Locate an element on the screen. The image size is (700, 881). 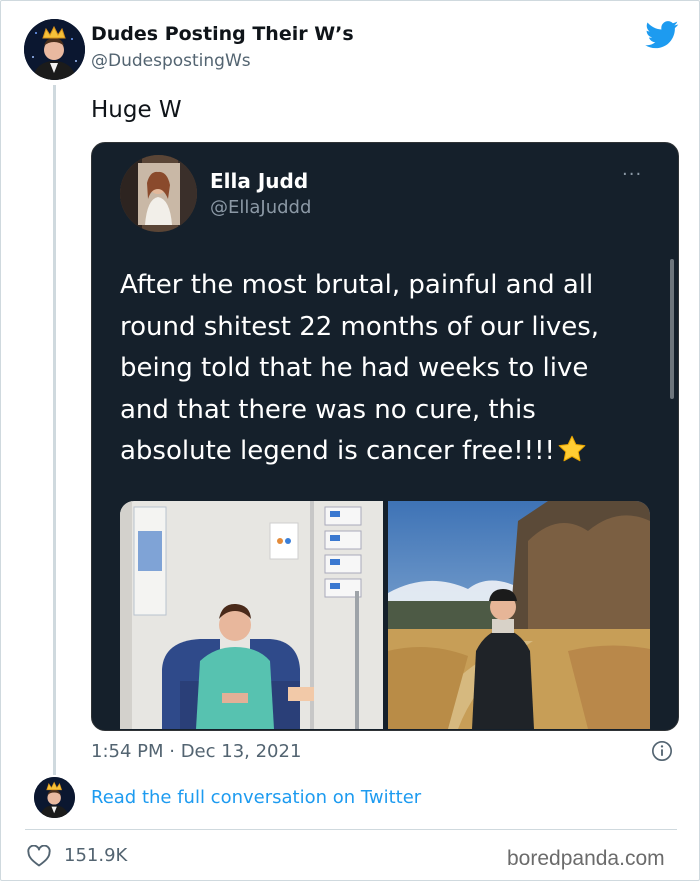
tweet-text: Huge W is located at coordinates (136, 110).